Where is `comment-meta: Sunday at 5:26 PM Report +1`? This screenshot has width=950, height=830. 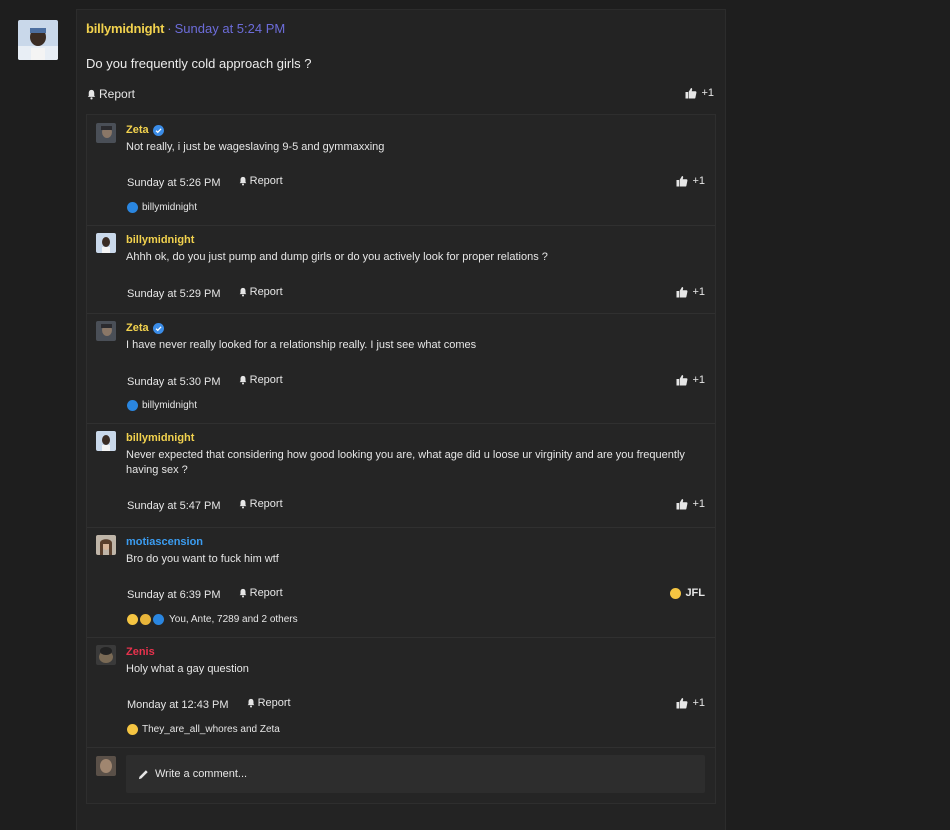 comment-meta: Sunday at 5:26 PM Report +1 is located at coordinates (416, 182).